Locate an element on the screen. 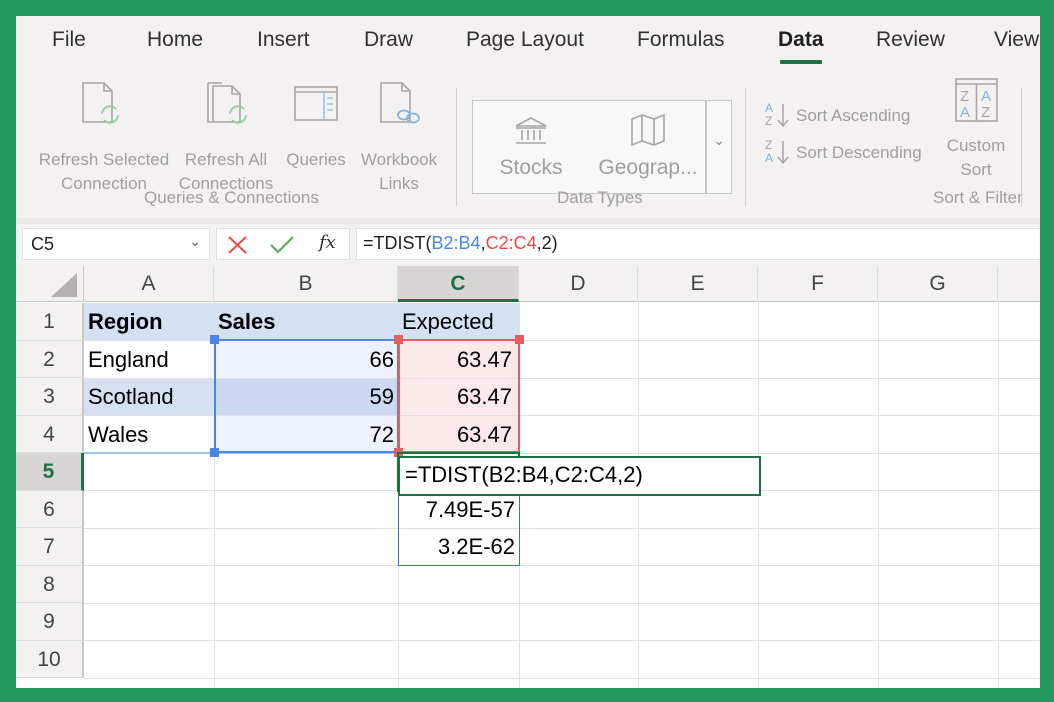 The image size is (1054, 702). column-header-h is located at coordinates (1019, 284).